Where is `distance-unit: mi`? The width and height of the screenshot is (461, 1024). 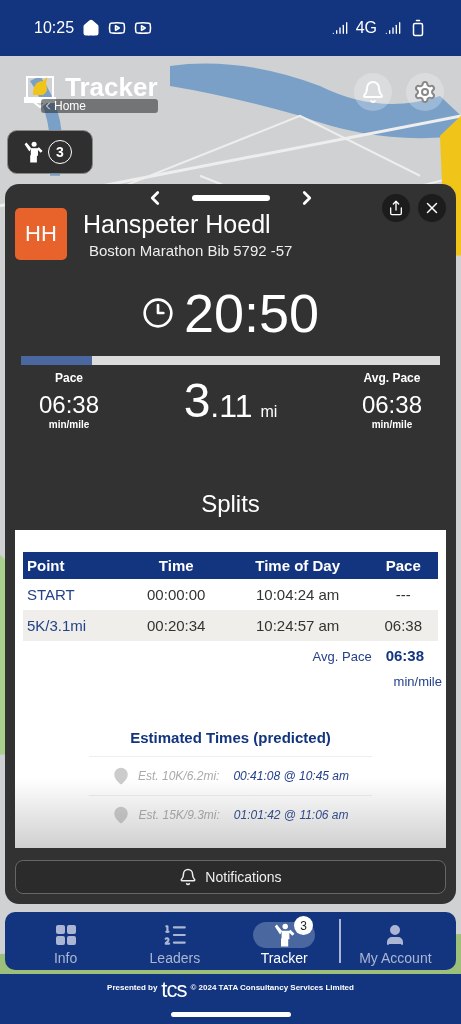
distance-unit: mi is located at coordinates (269, 412).